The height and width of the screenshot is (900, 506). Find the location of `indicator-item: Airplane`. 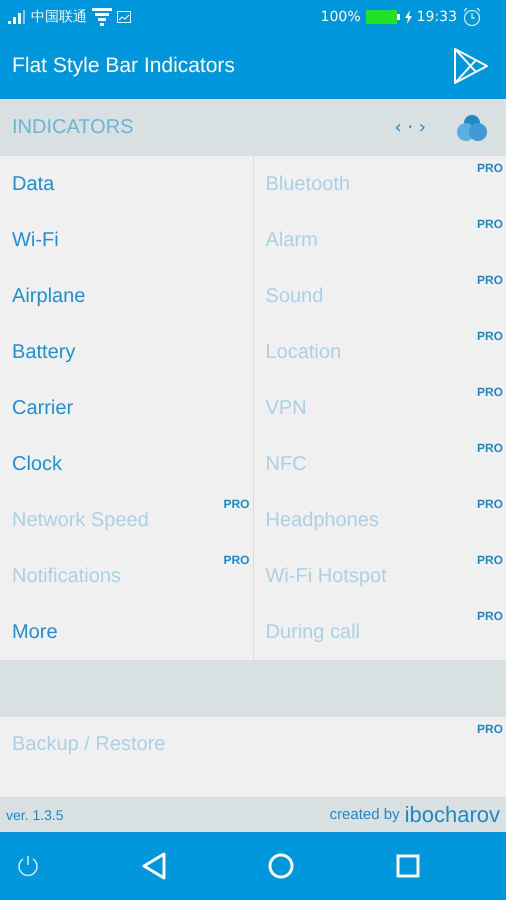

indicator-item: Airplane is located at coordinates (126, 296).